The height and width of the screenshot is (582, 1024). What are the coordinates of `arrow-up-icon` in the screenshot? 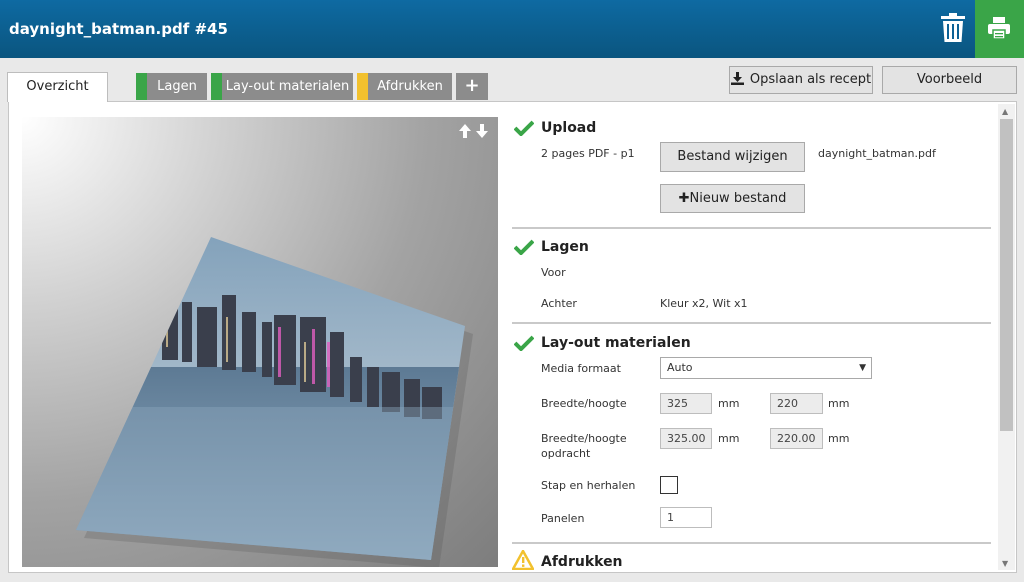 It's located at (465, 131).